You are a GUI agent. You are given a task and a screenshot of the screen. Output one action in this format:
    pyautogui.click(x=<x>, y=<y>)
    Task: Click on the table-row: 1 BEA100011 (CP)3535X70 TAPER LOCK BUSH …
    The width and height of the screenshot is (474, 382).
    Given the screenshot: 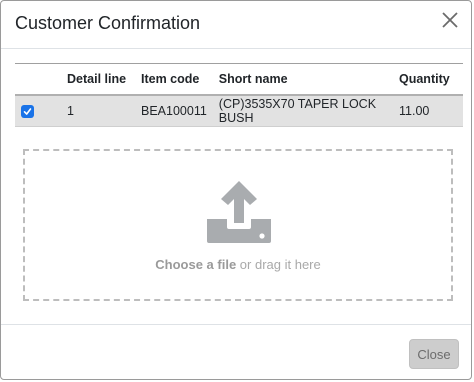 What is the action you would take?
    pyautogui.click(x=239, y=111)
    